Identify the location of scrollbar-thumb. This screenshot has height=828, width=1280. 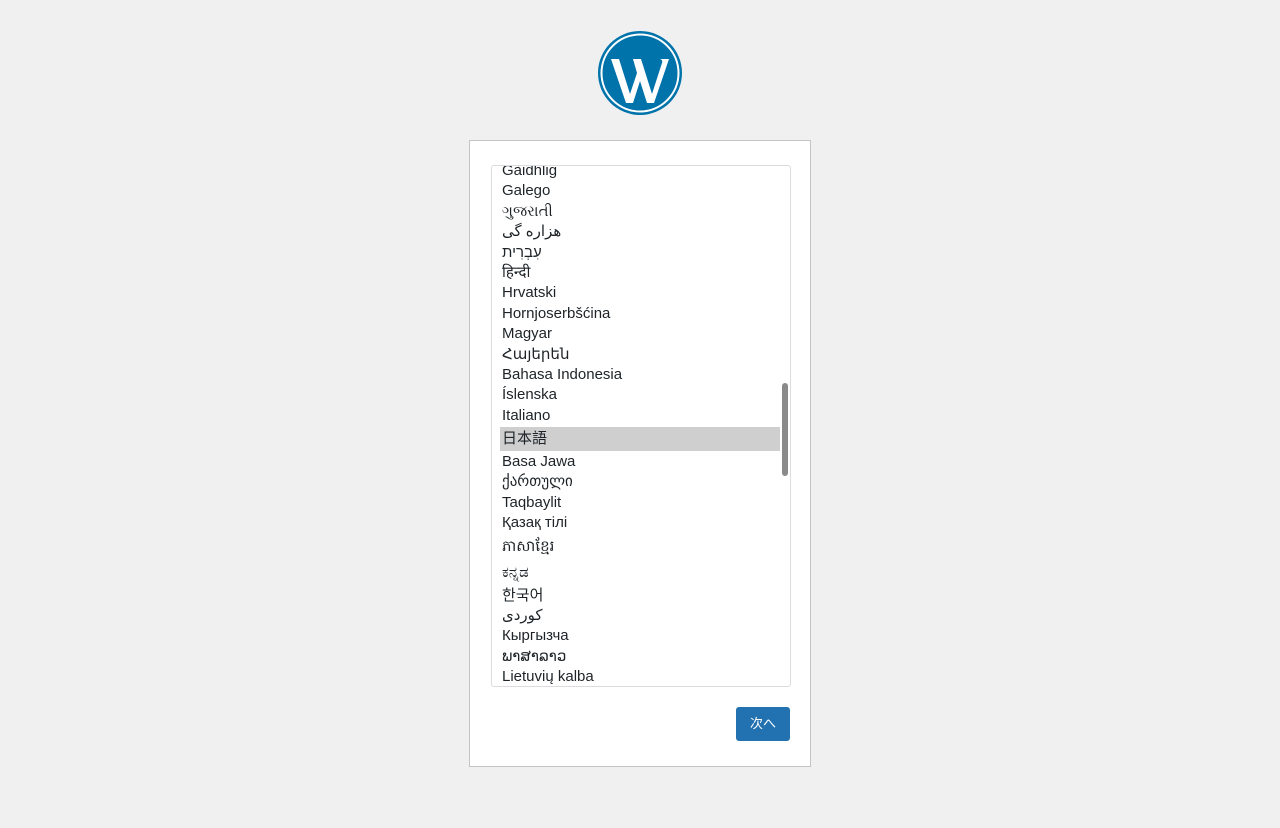
(785, 429).